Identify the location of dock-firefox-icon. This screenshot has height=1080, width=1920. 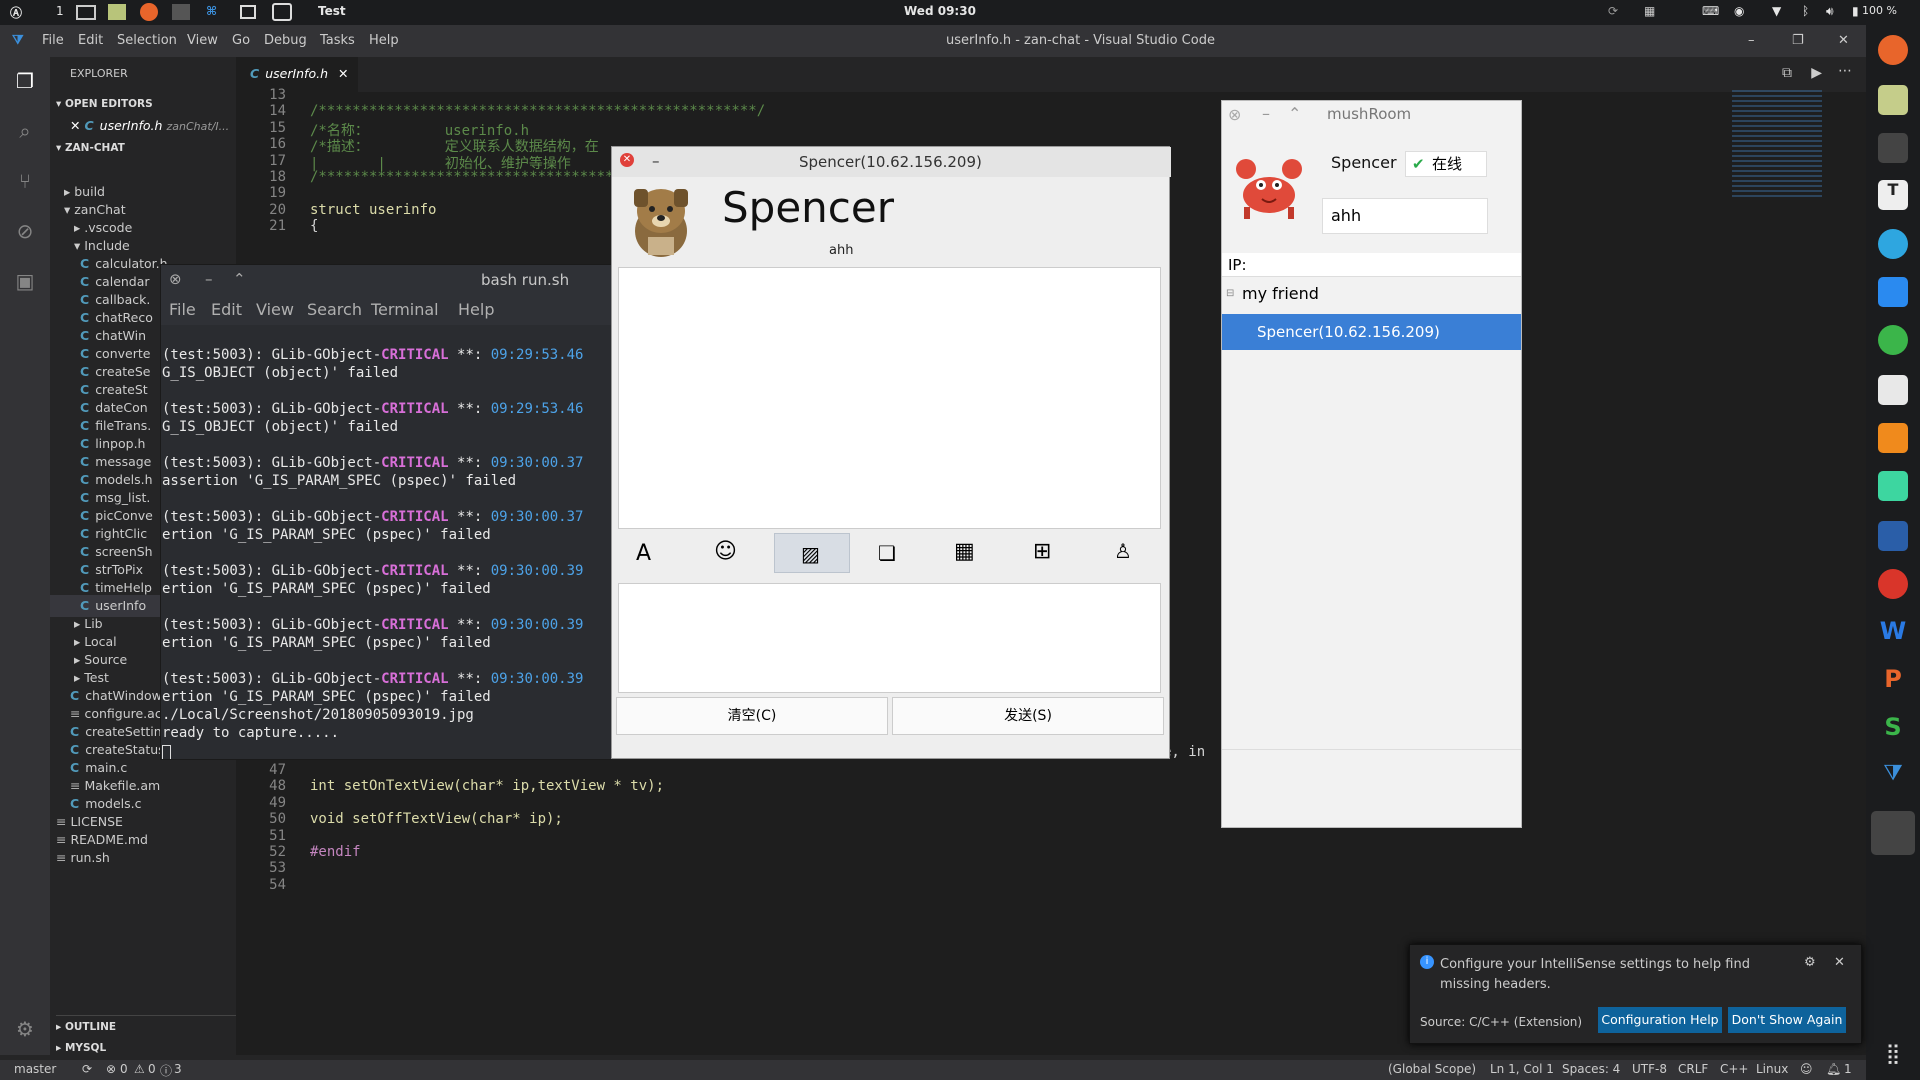
(1893, 50).